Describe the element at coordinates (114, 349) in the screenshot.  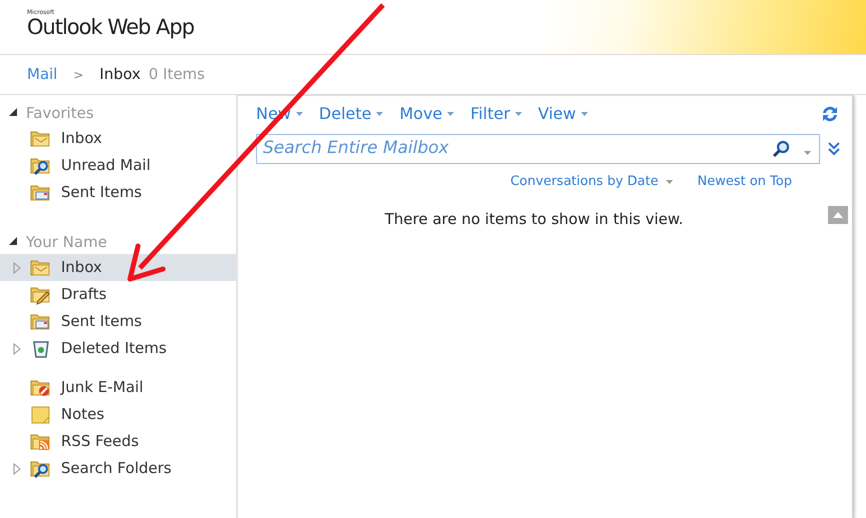
I see `folder-label: Deleted Items` at that location.